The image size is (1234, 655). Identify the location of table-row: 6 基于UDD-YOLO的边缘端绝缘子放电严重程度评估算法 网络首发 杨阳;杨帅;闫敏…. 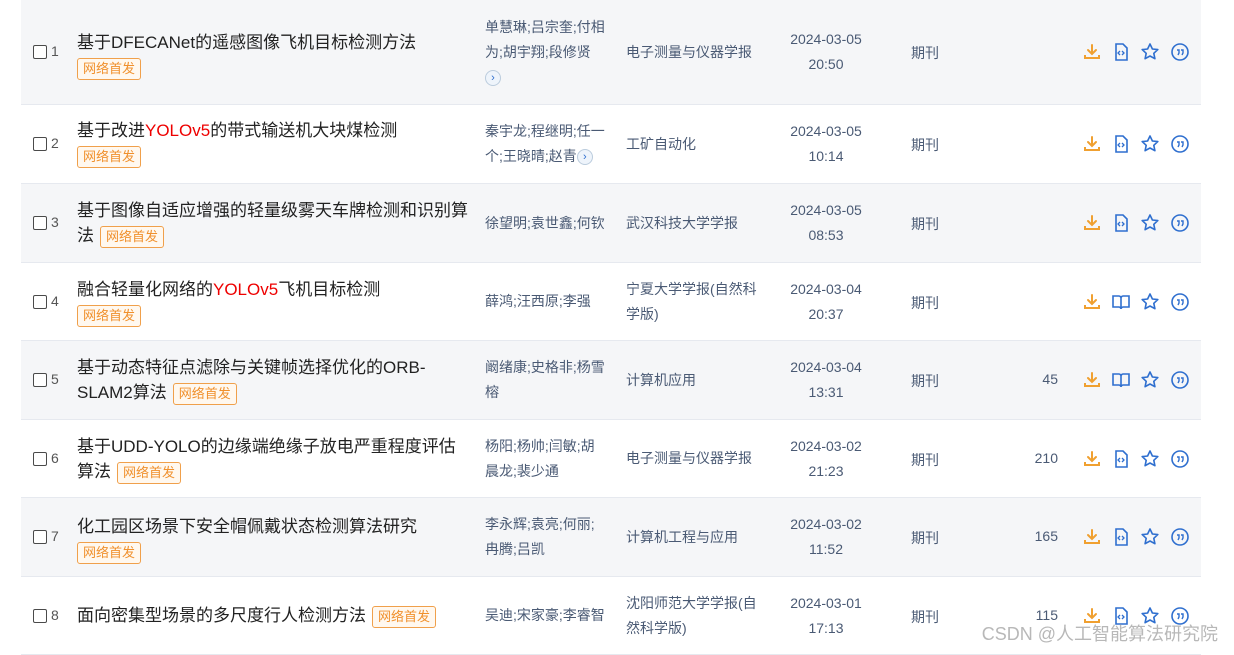
(611, 459).